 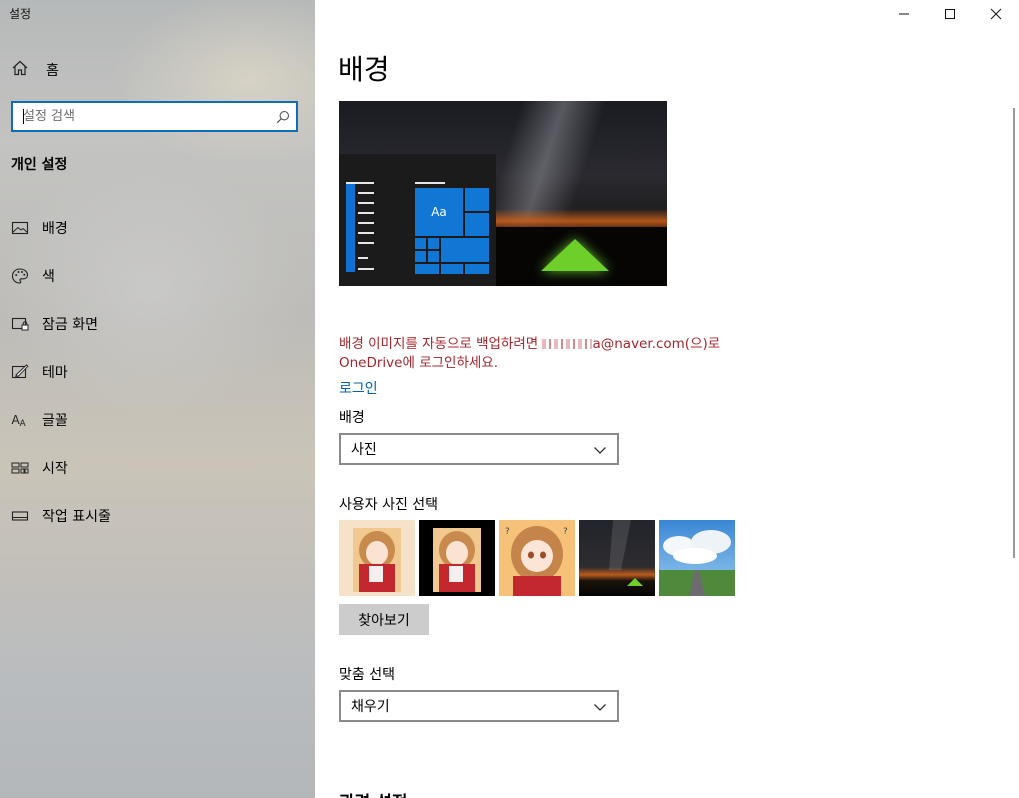 What do you see at coordinates (55, 229) in the screenshot?
I see `sidebar-item-label: 배경` at bounding box center [55, 229].